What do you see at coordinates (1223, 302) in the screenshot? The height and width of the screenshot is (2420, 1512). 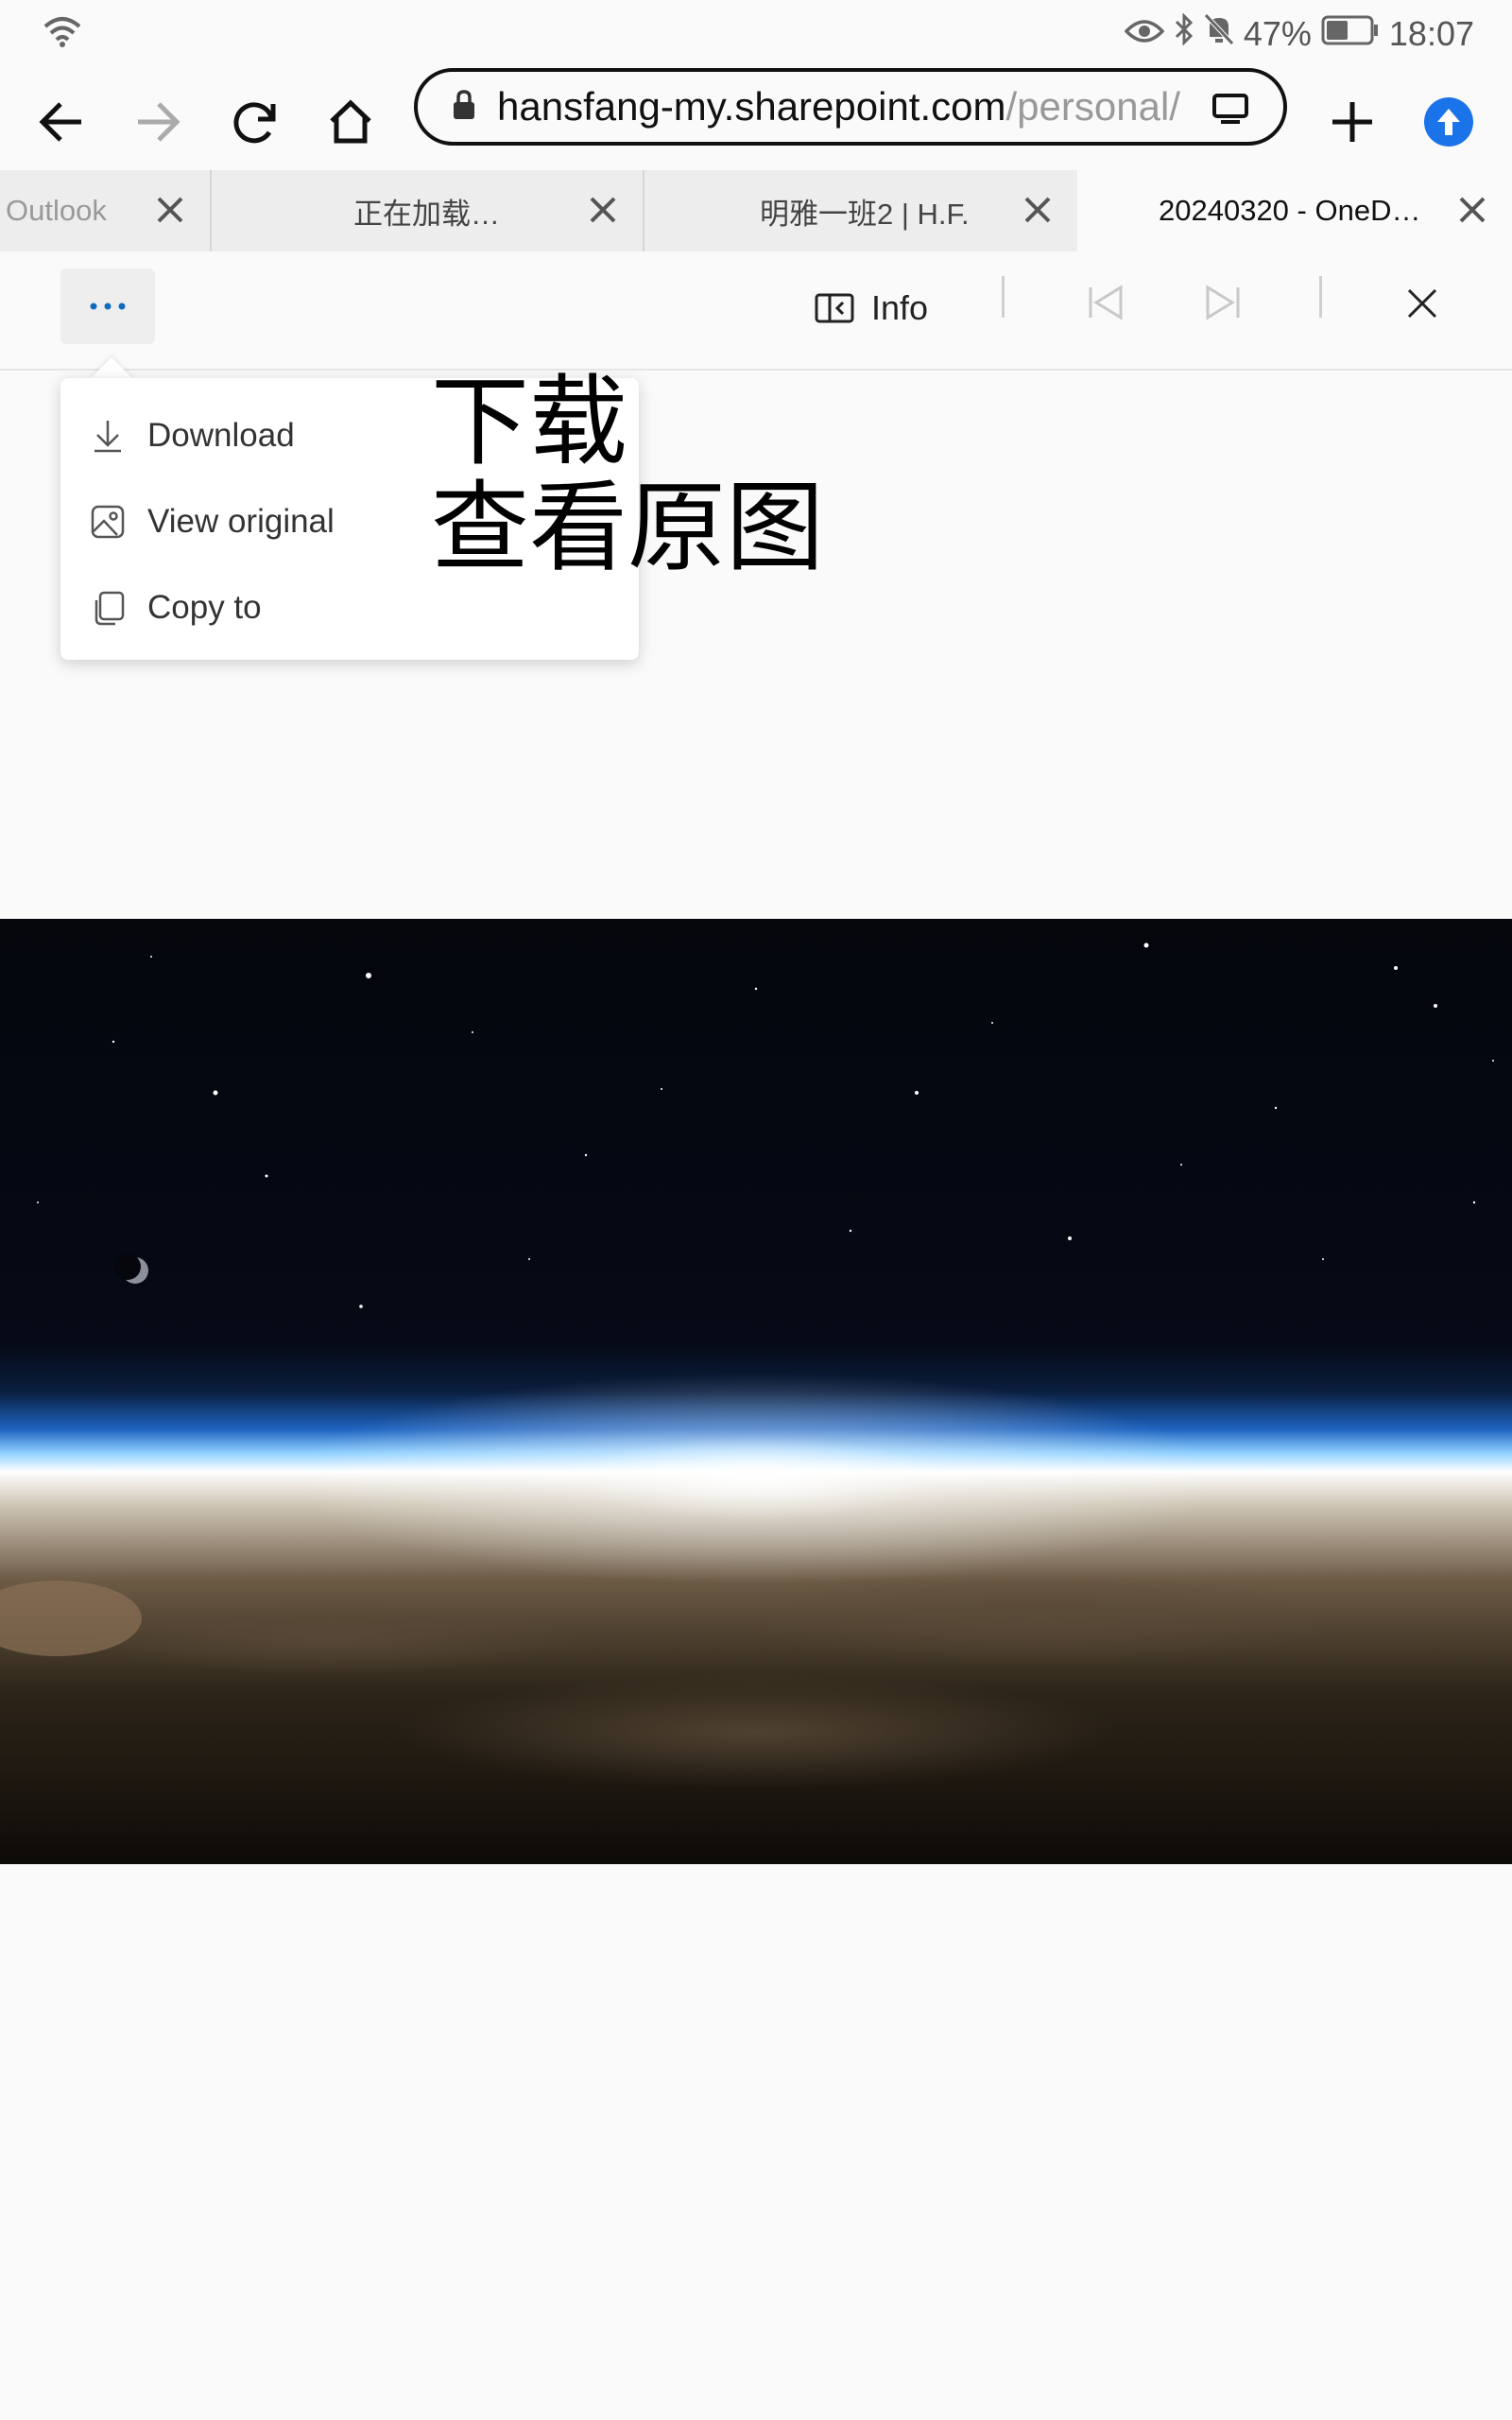 I see `skip-next-icon` at bounding box center [1223, 302].